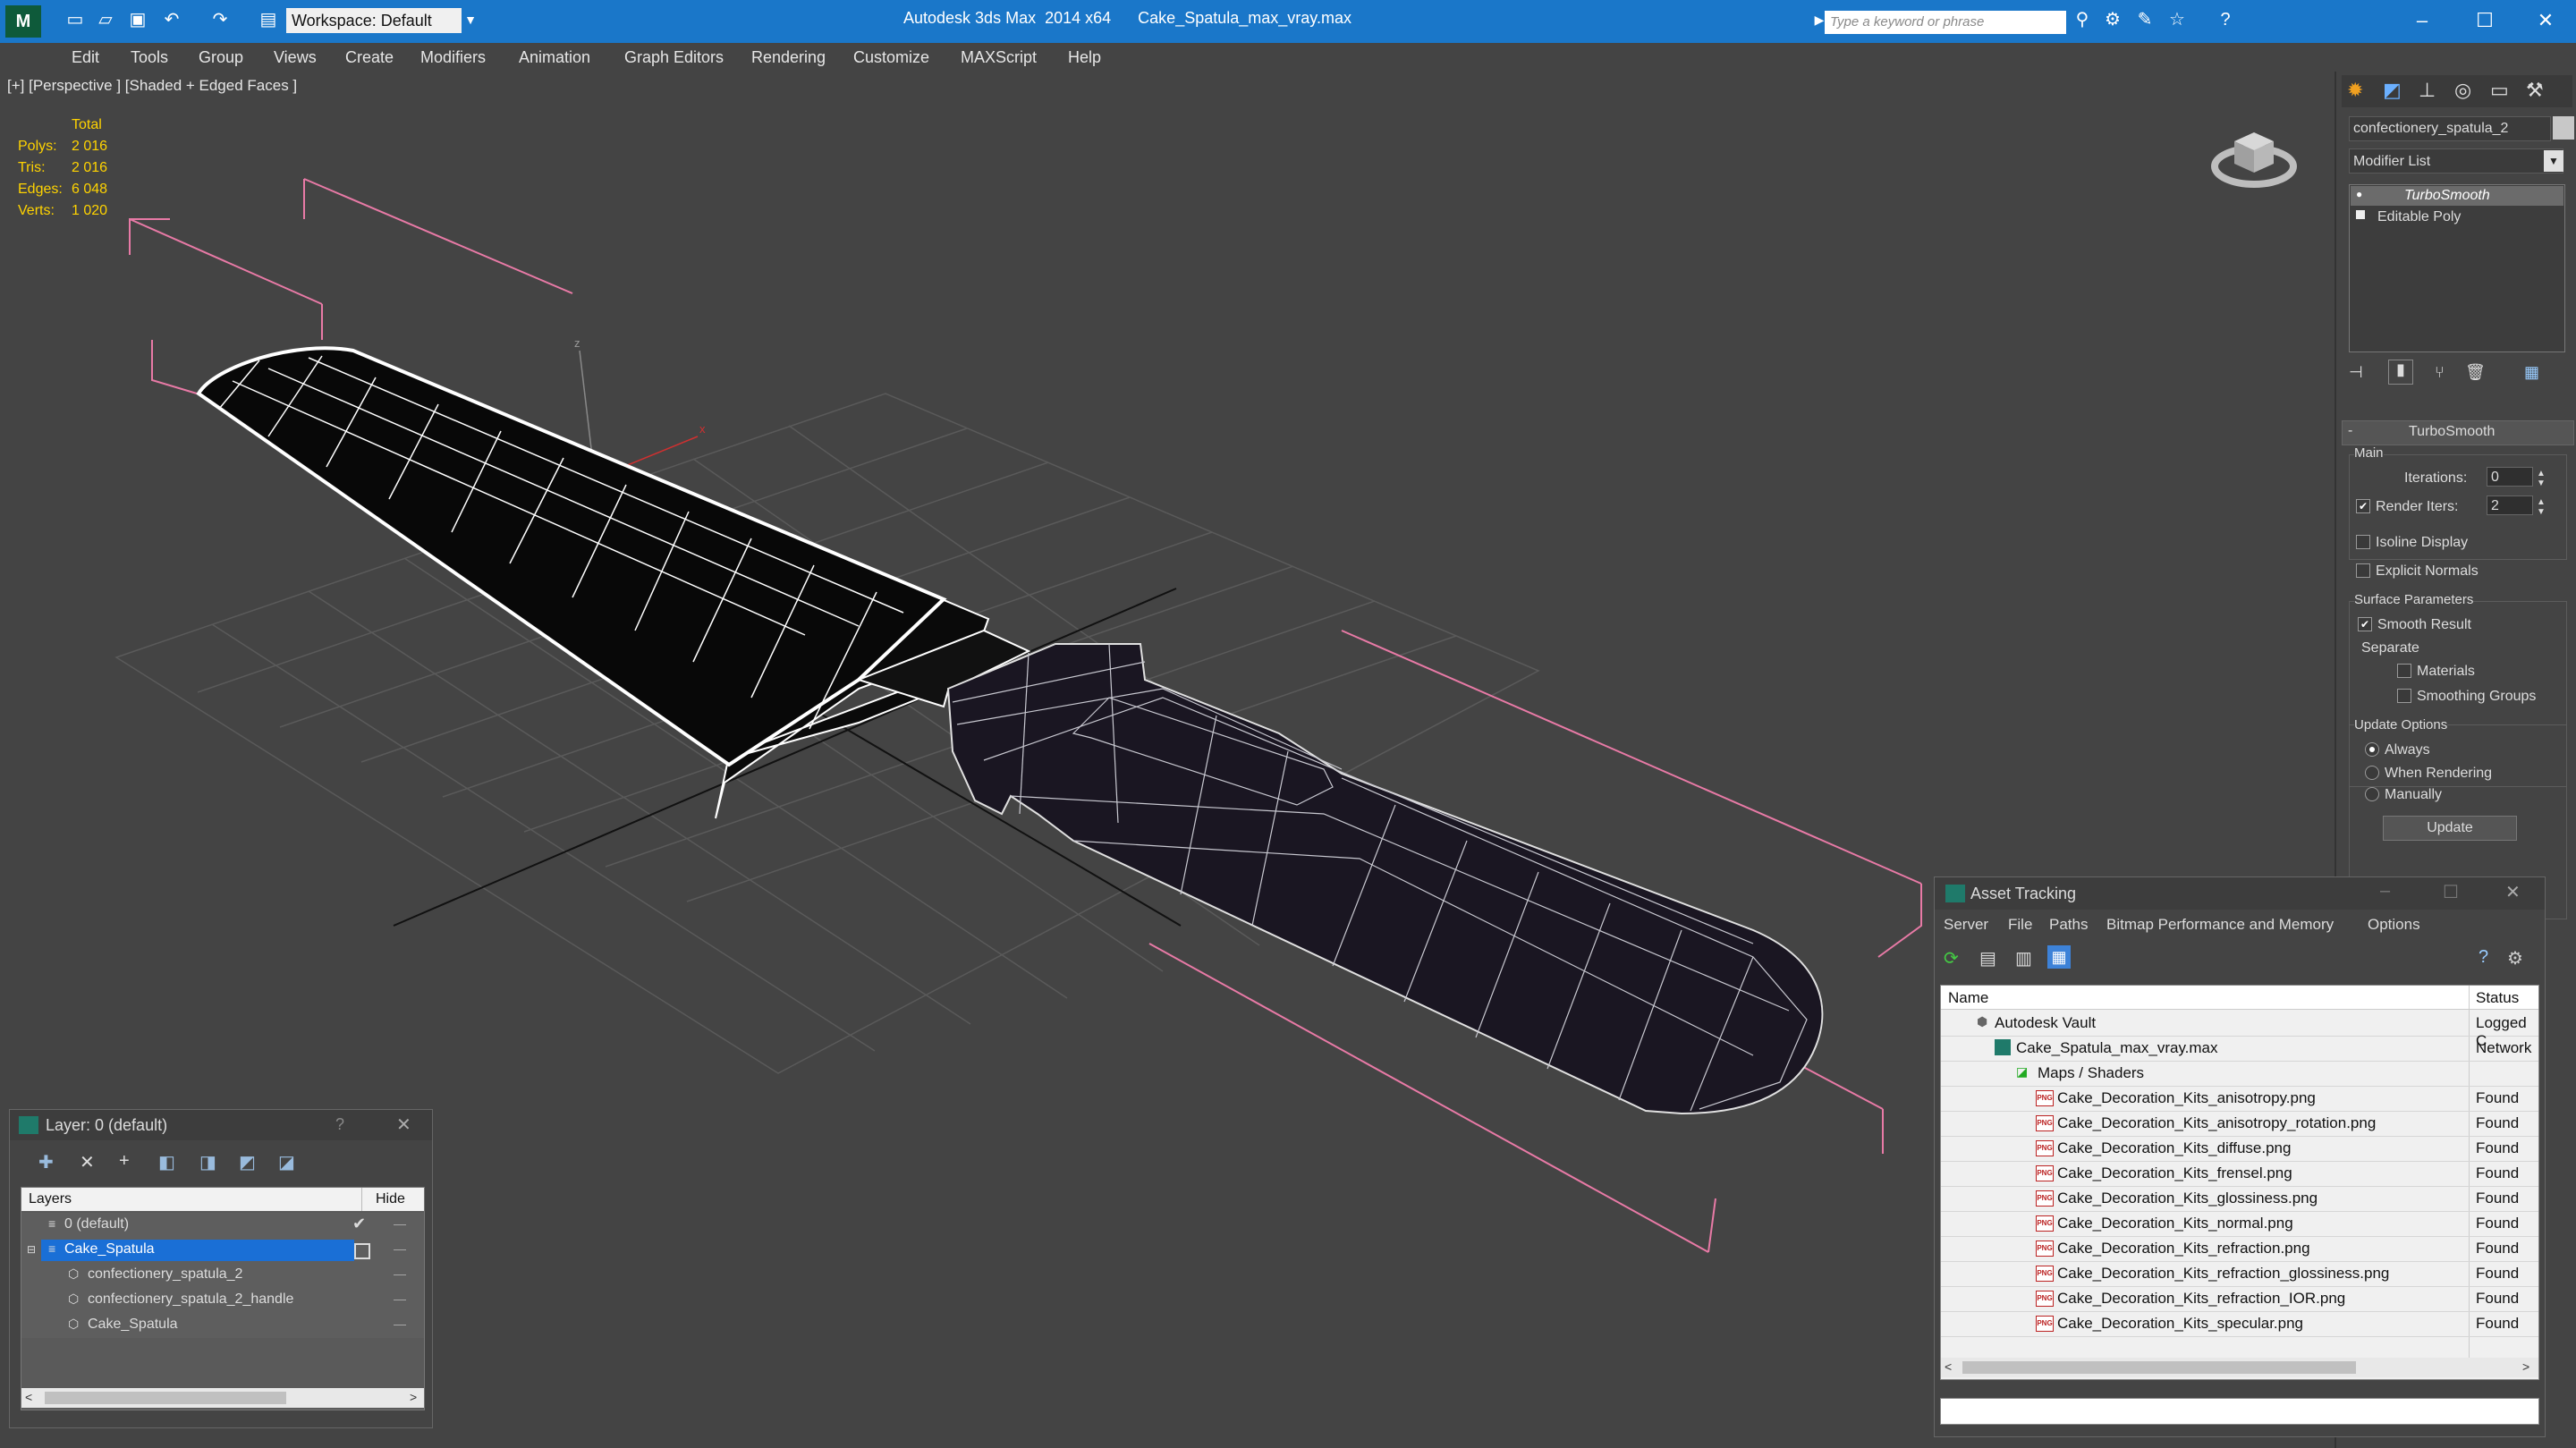  I want to click on name-column-header: Name, so click(1968, 998).